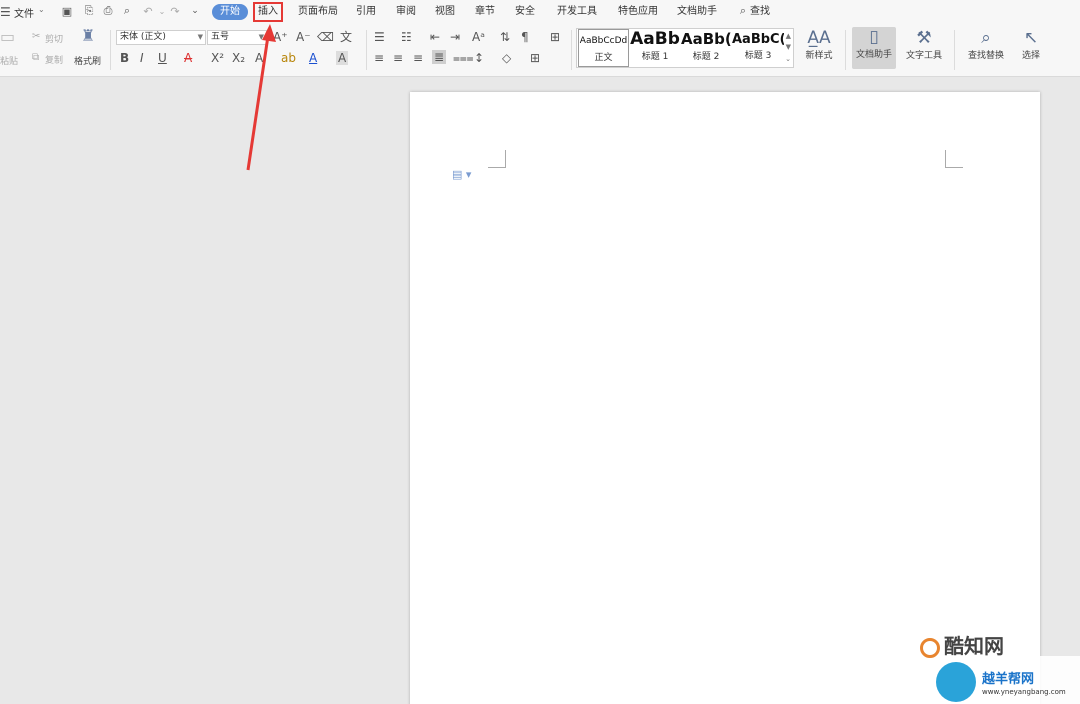 This screenshot has height=704, width=1080. I want to click on subscript-icon: X₂, so click(238, 58).